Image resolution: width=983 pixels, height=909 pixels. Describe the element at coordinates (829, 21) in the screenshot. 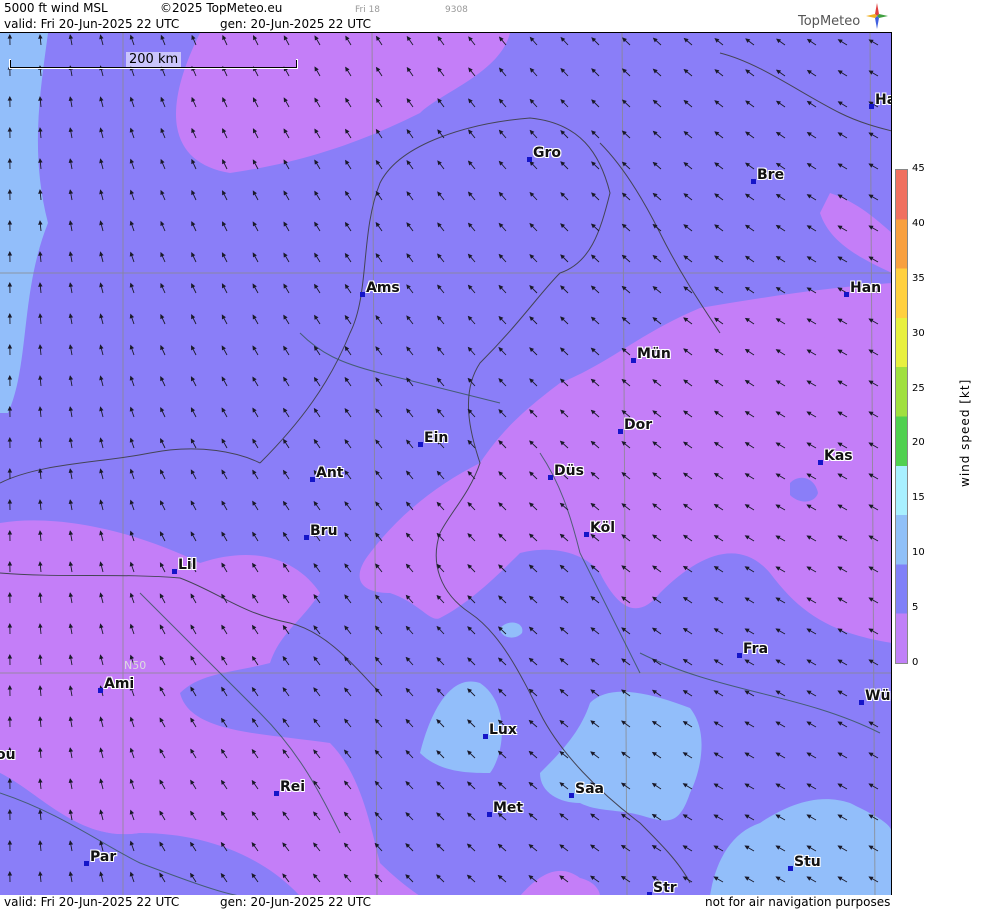

I see `logo-text: TopMeteo` at that location.